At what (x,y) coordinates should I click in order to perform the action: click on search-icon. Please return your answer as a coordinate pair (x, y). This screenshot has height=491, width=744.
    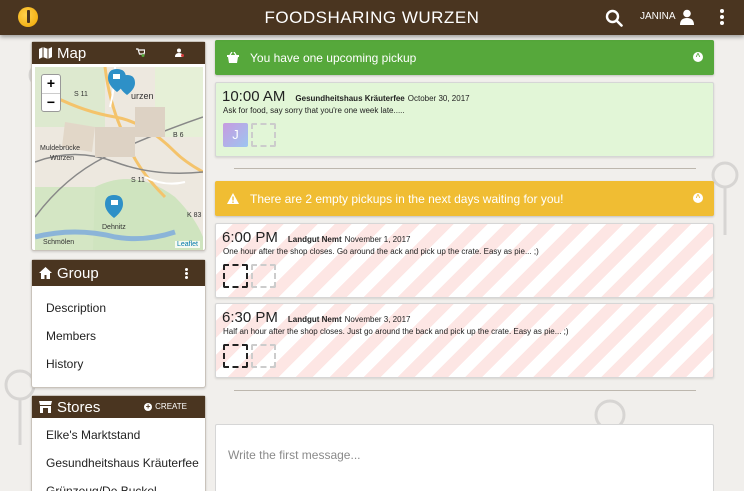
    Looking at the image, I should click on (614, 18).